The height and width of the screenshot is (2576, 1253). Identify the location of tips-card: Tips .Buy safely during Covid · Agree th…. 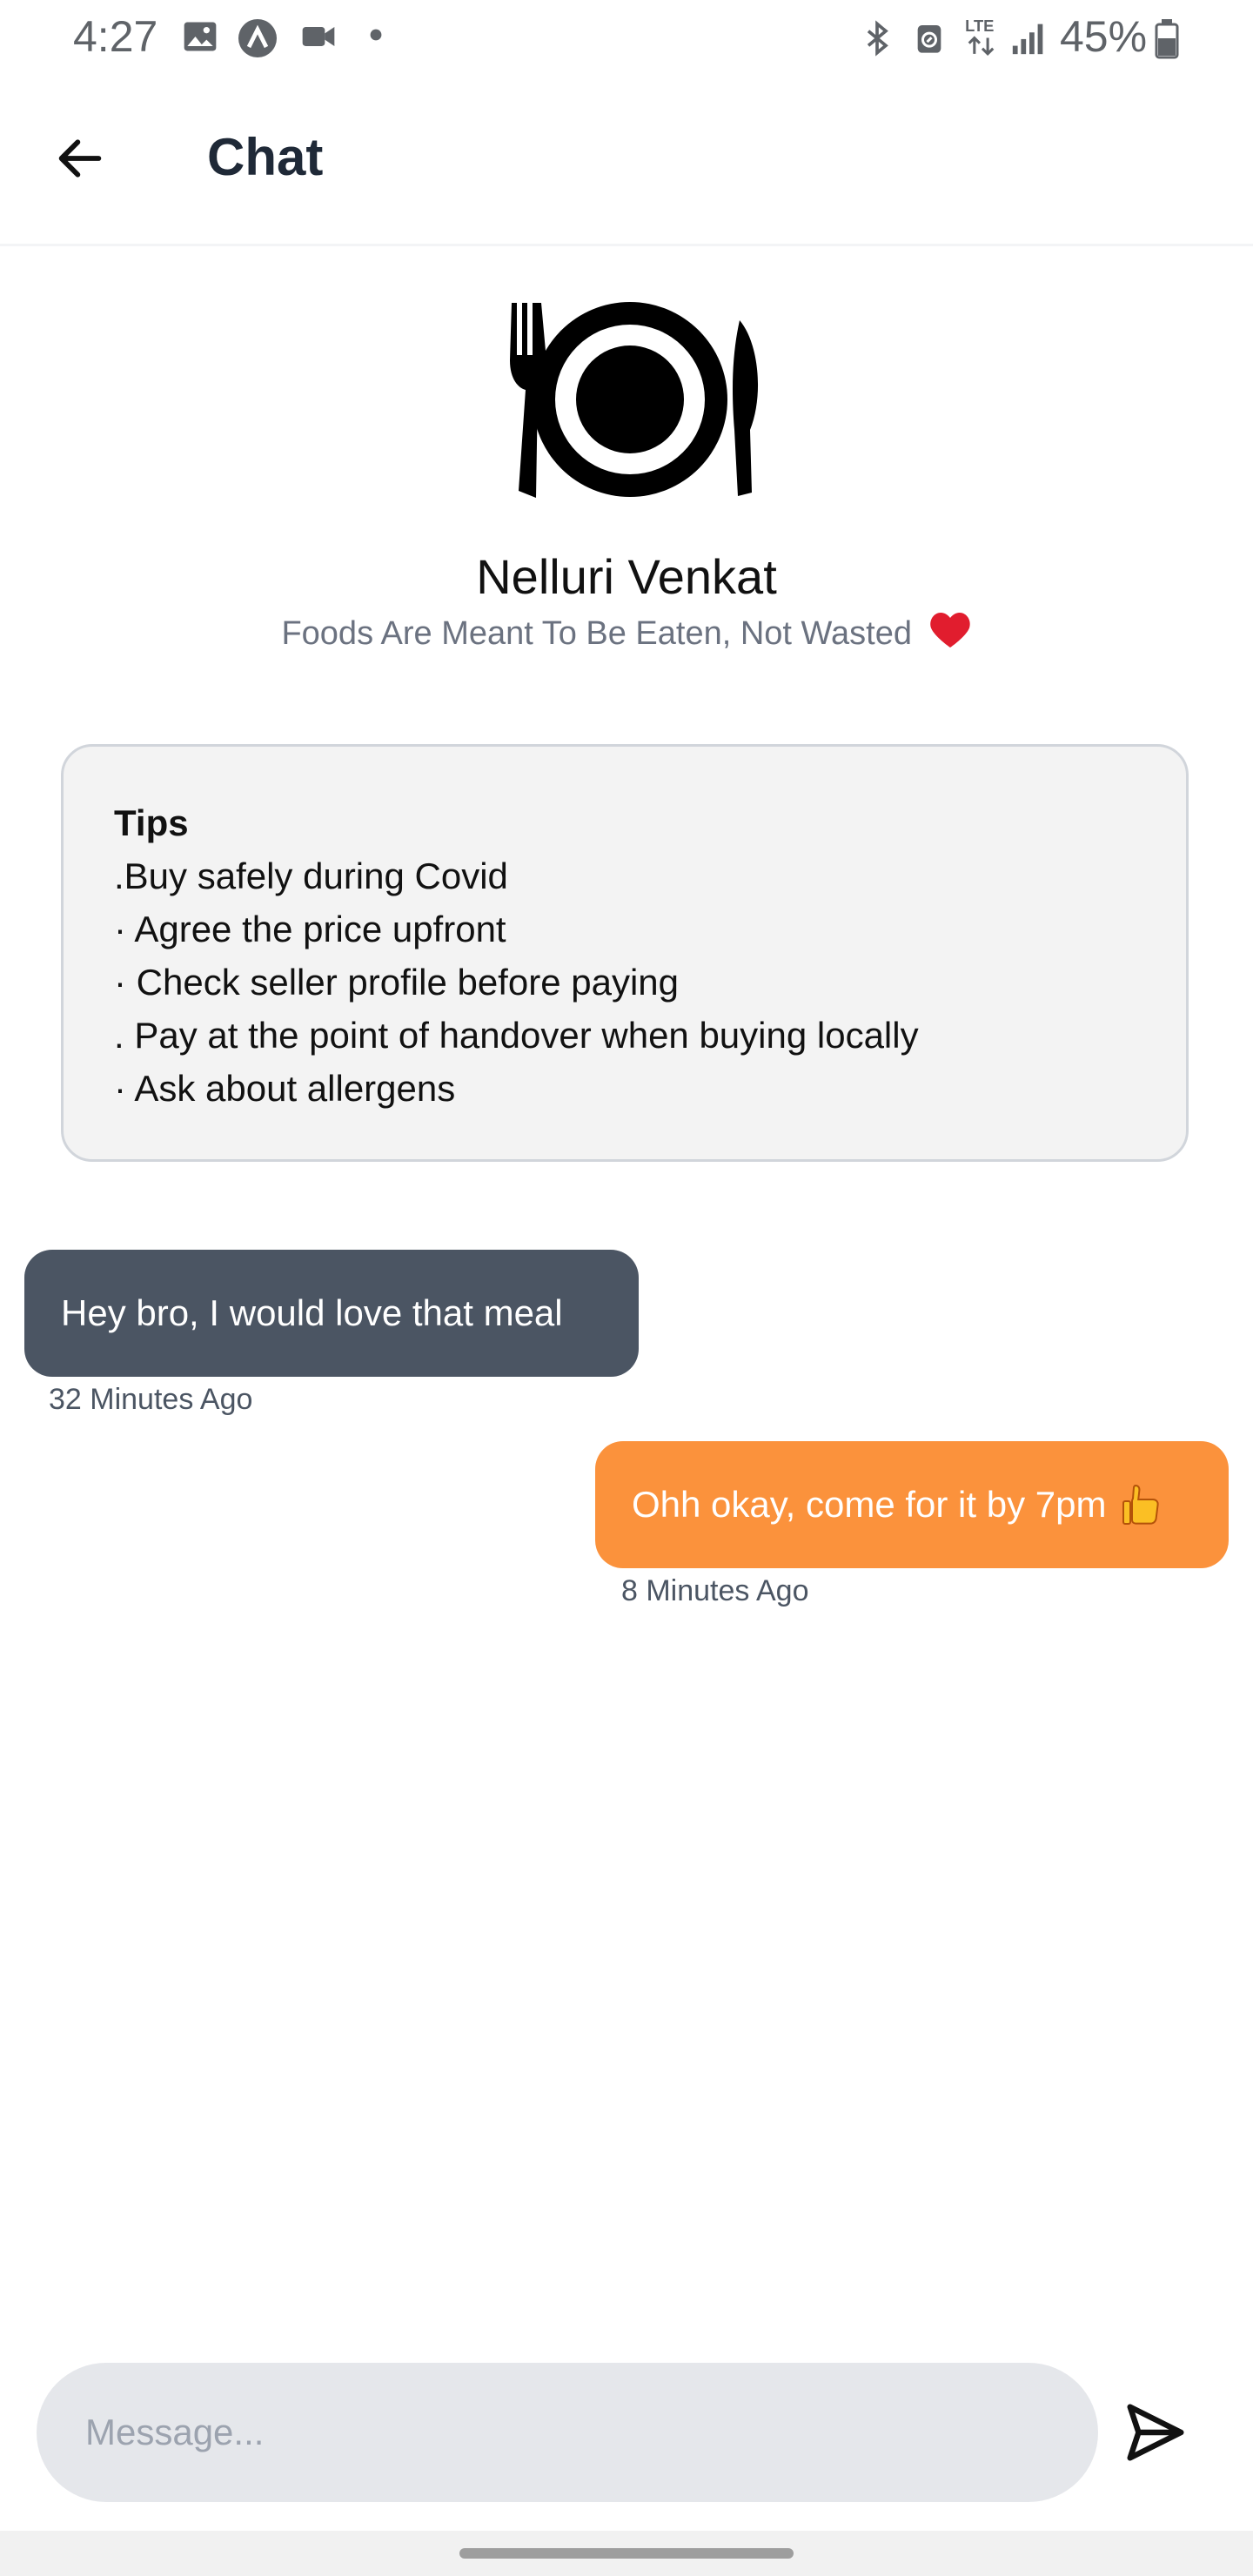
(625, 953).